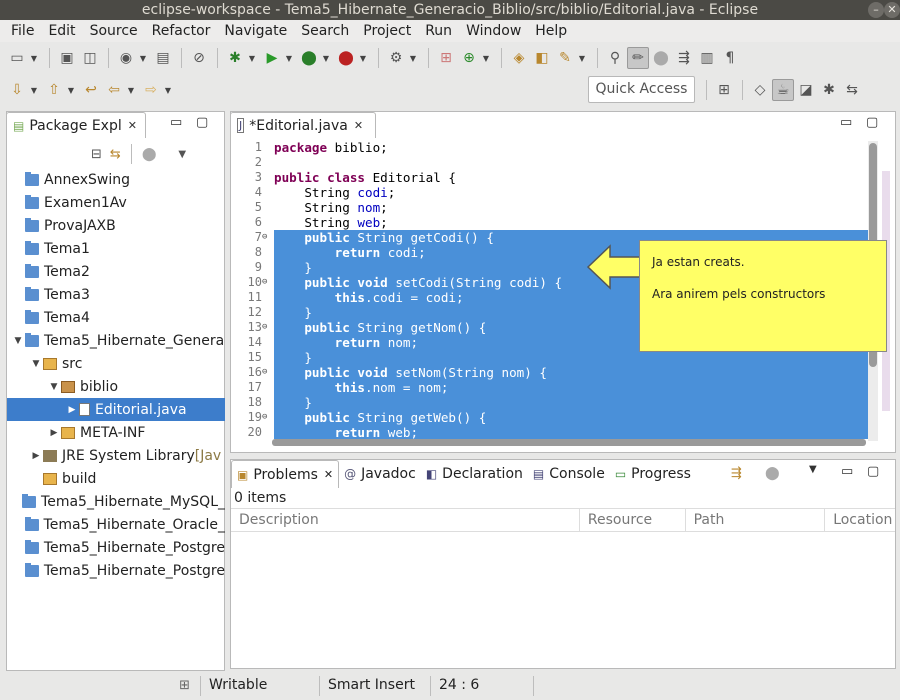 This screenshot has height=700, width=900. What do you see at coordinates (303, 125) in the screenshot?
I see `tab-editorial-java: J *Editorial.java ✕` at bounding box center [303, 125].